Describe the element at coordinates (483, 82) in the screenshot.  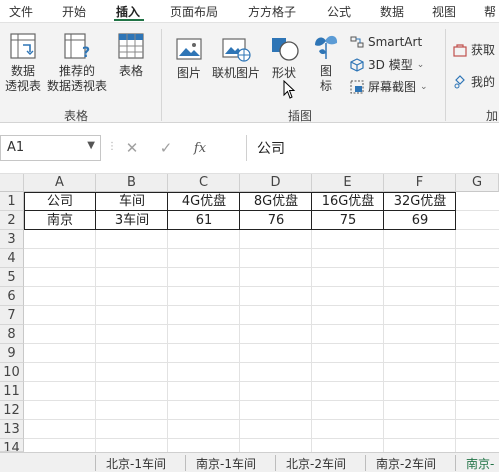
I see `my-addins-label: 我的` at that location.